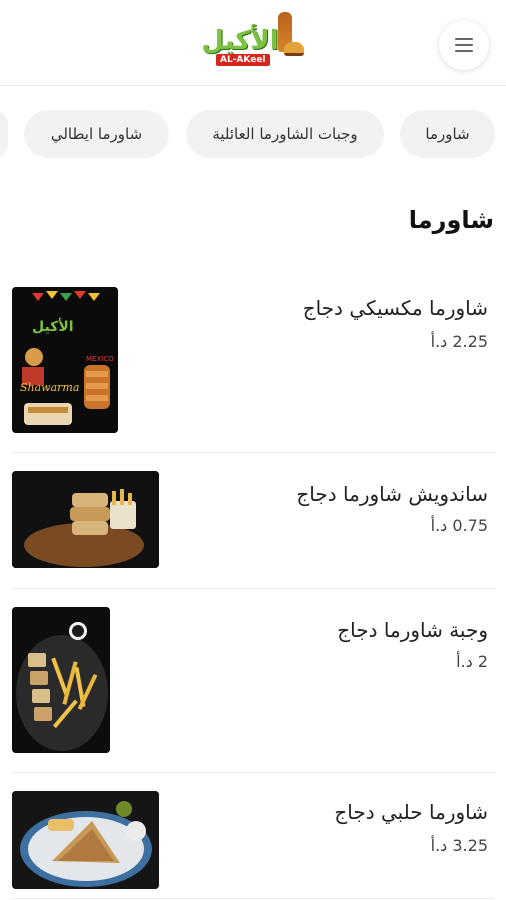 The width and height of the screenshot is (506, 900). I want to click on item-name: وجبة شاورما دجاج, so click(412, 630).